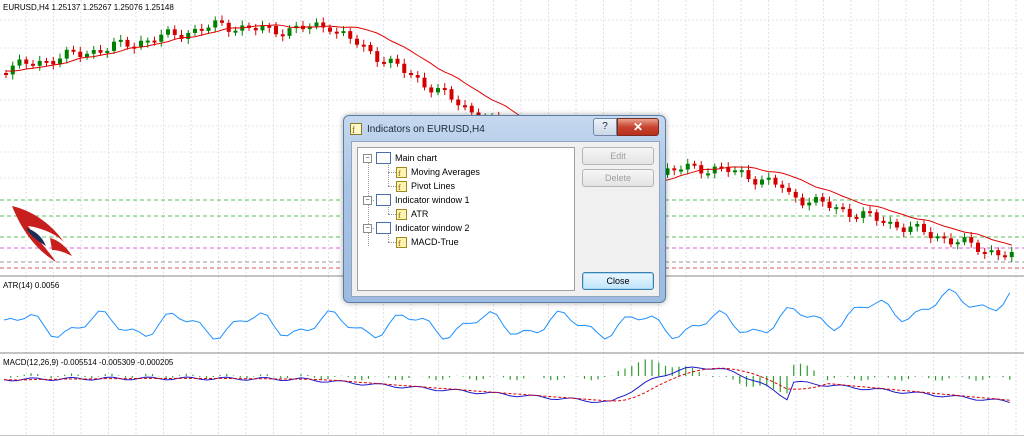  Describe the element at coordinates (416, 200) in the screenshot. I see `tree-item-indicator-window-1: − Indicator window 1` at that location.